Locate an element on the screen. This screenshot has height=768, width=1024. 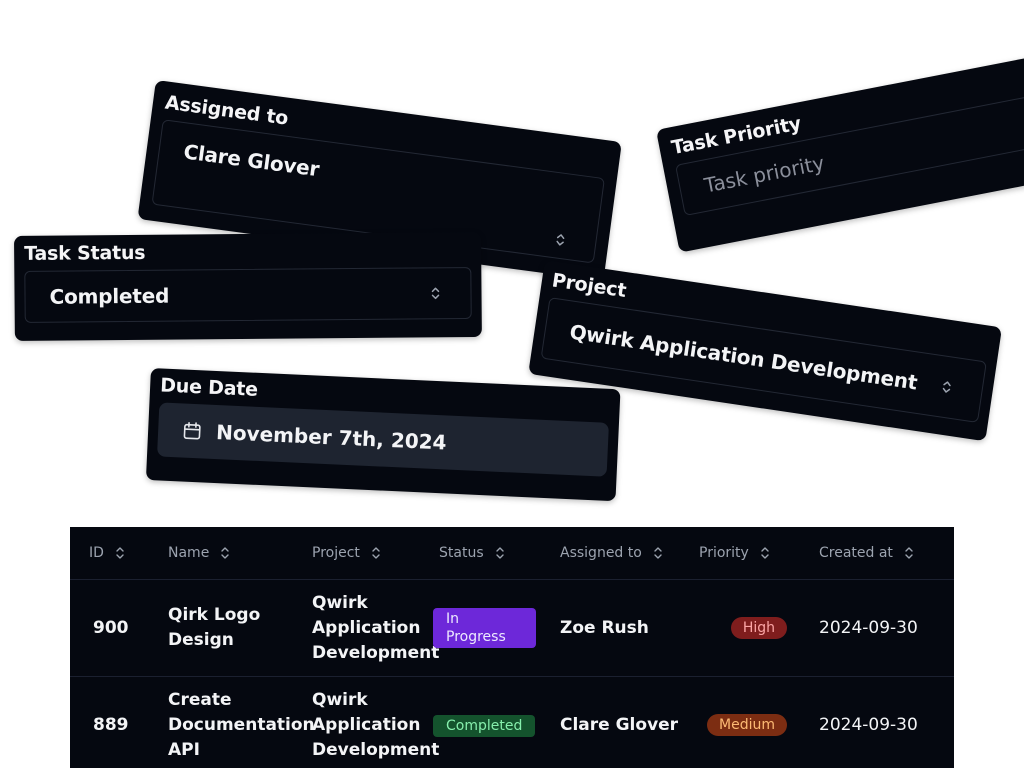
priority-badge: High is located at coordinates (758, 628).